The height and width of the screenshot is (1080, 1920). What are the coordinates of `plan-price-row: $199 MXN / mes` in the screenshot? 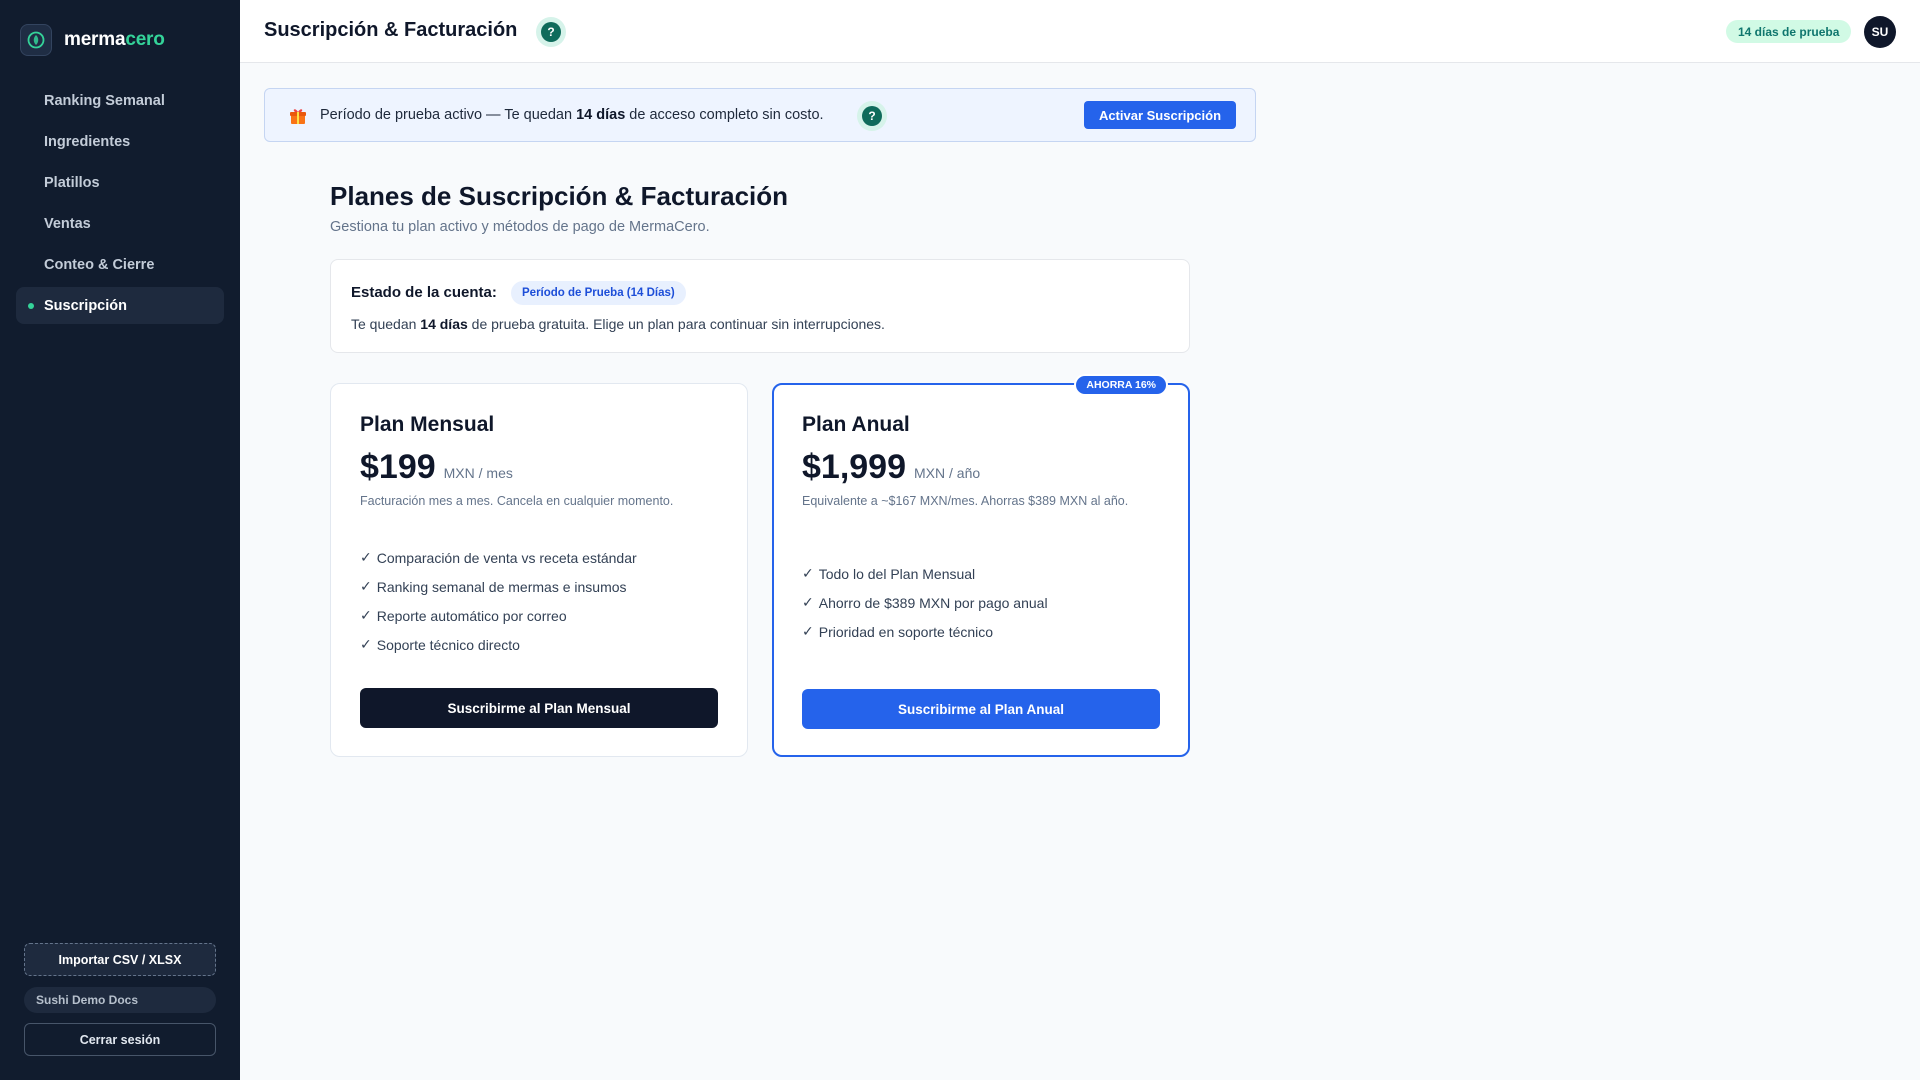 It's located at (436, 467).